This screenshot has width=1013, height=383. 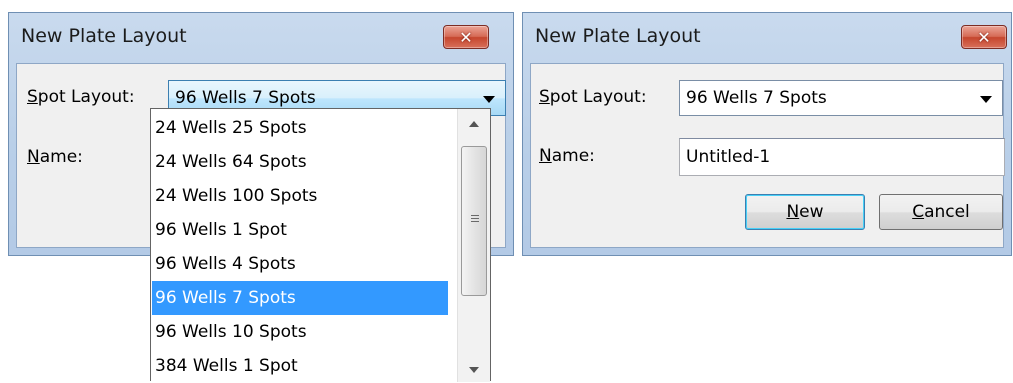 I want to click on cancel-button: Cancel, so click(x=941, y=212).